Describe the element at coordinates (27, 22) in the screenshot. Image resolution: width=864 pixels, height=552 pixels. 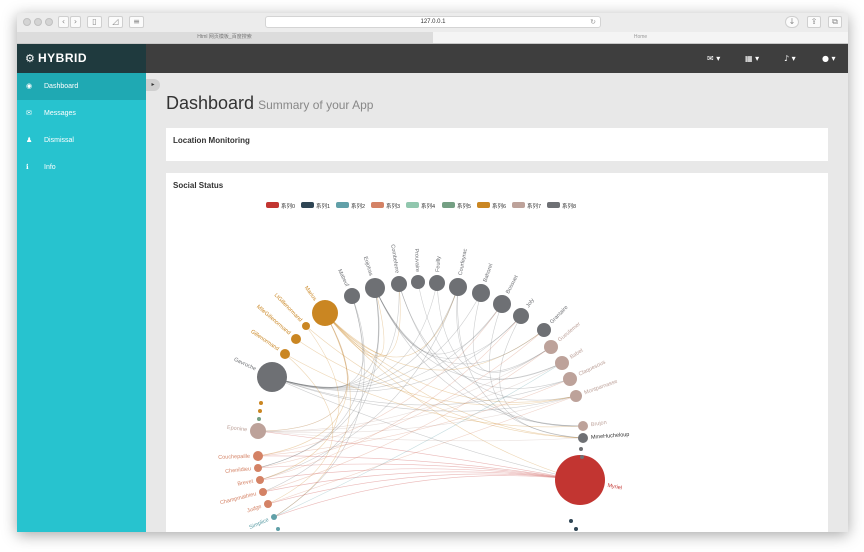
I see `close-window-button` at that location.